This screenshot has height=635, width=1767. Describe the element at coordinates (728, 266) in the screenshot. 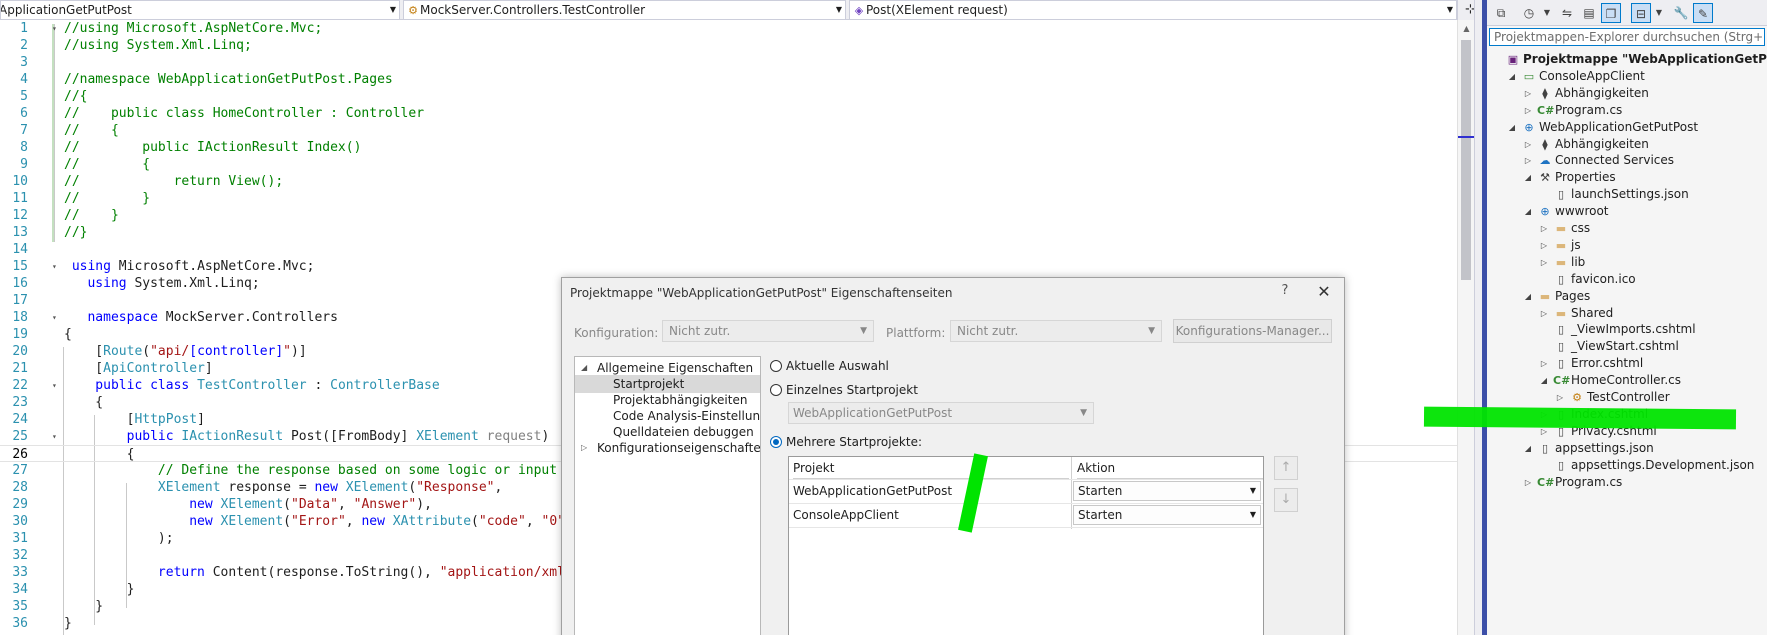

I see `code-line: 15 ▾ using Microsoft.AspNetCore.Mvc;` at that location.